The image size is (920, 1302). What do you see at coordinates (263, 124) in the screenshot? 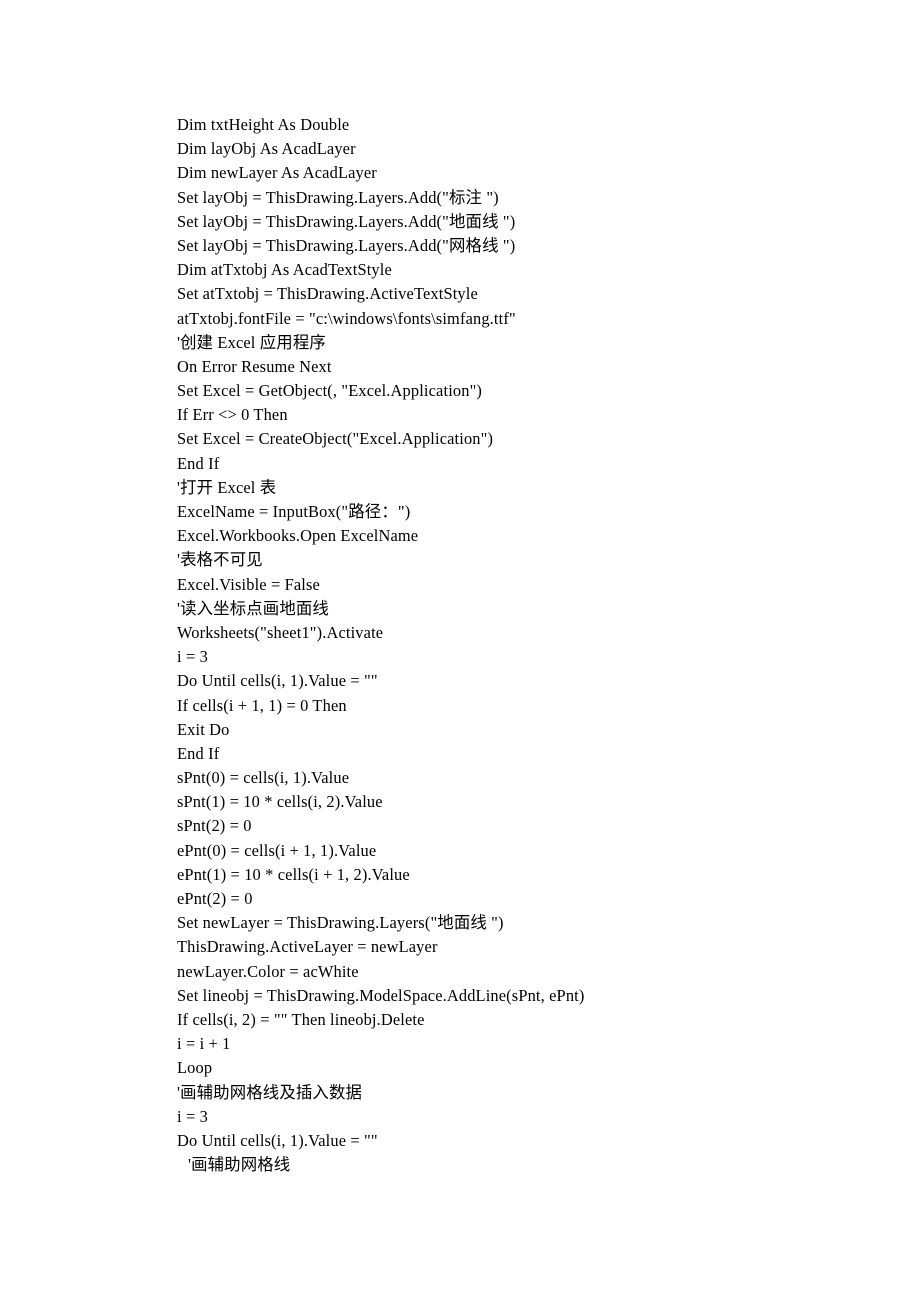
I see `code-line: Dim txtHeight As Double` at bounding box center [263, 124].